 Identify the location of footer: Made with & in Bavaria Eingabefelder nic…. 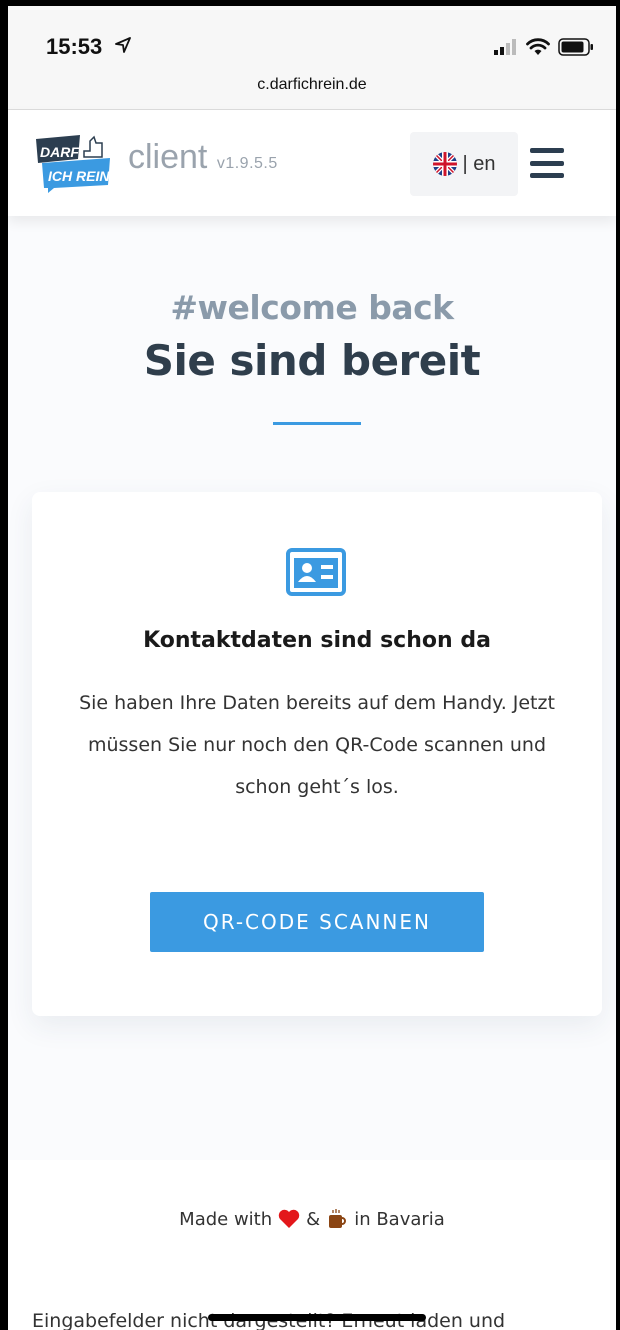
(312, 1245).